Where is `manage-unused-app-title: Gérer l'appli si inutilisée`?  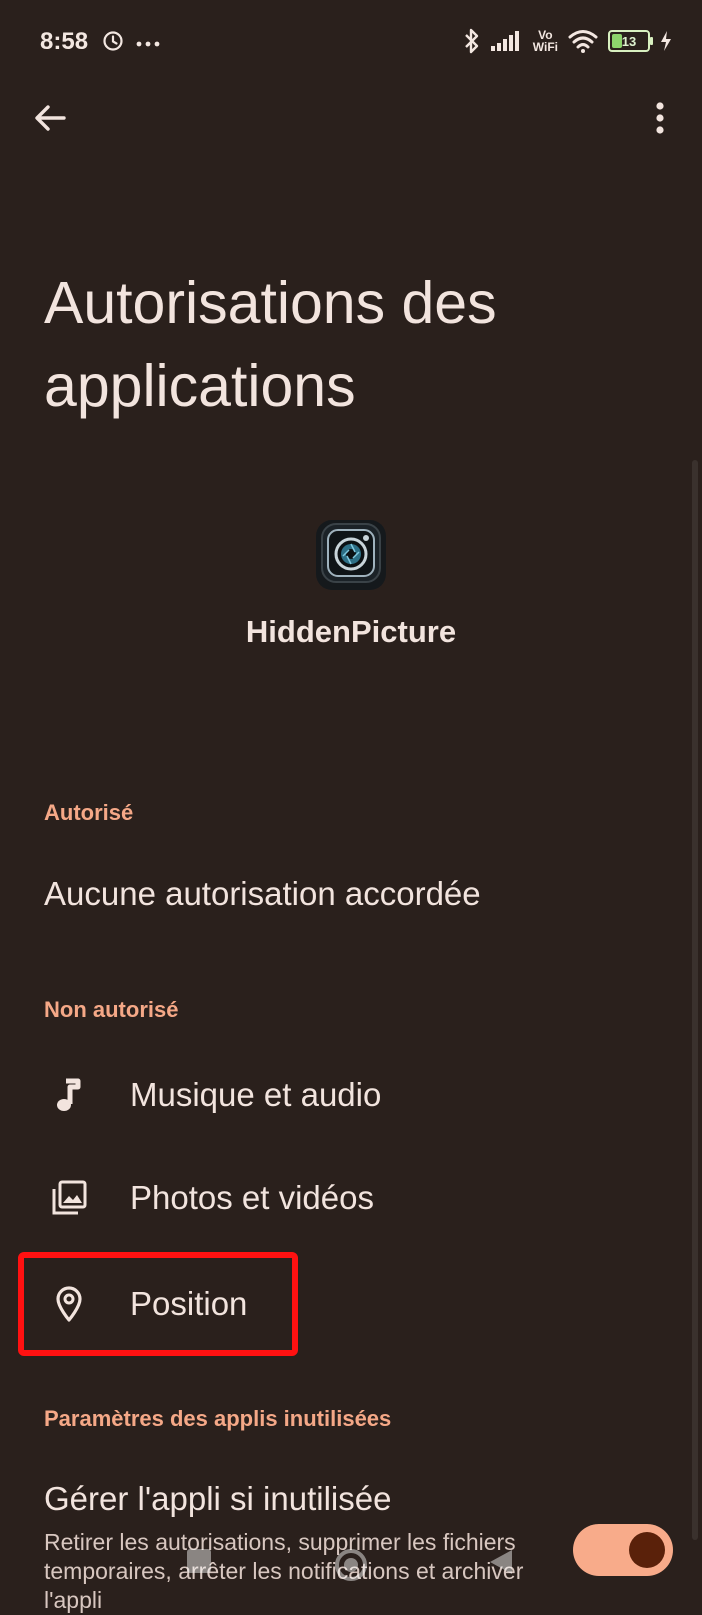 manage-unused-app-title: Gérer l'appli si inutilisée is located at coordinates (217, 1499).